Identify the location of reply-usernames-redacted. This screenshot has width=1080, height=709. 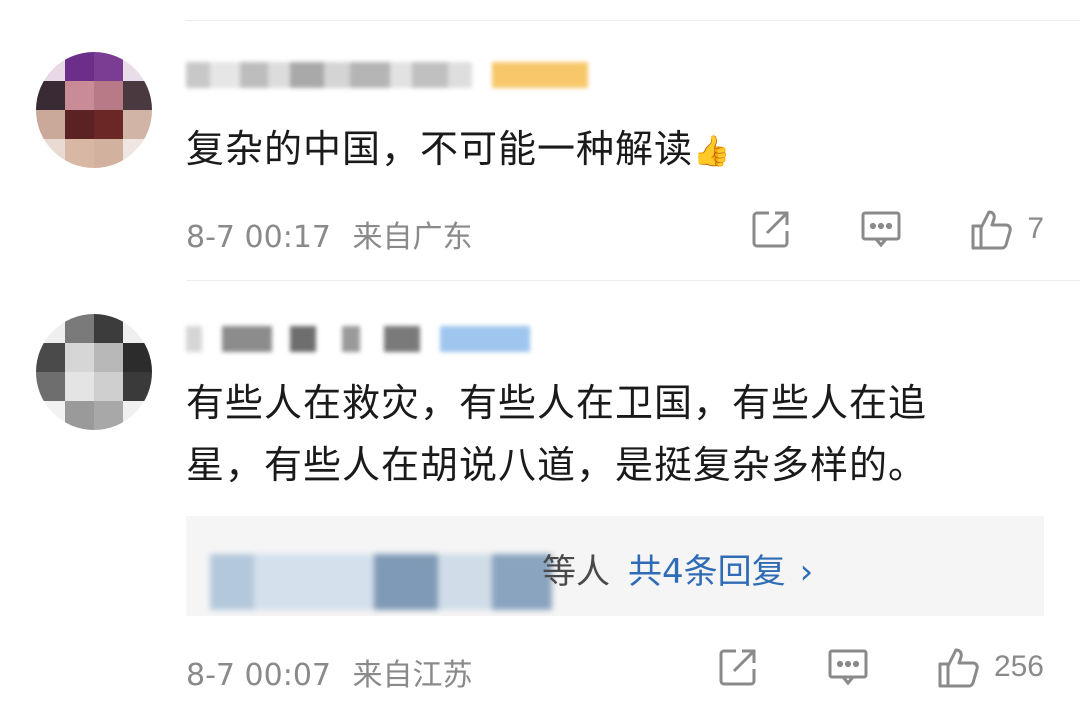
(381, 582).